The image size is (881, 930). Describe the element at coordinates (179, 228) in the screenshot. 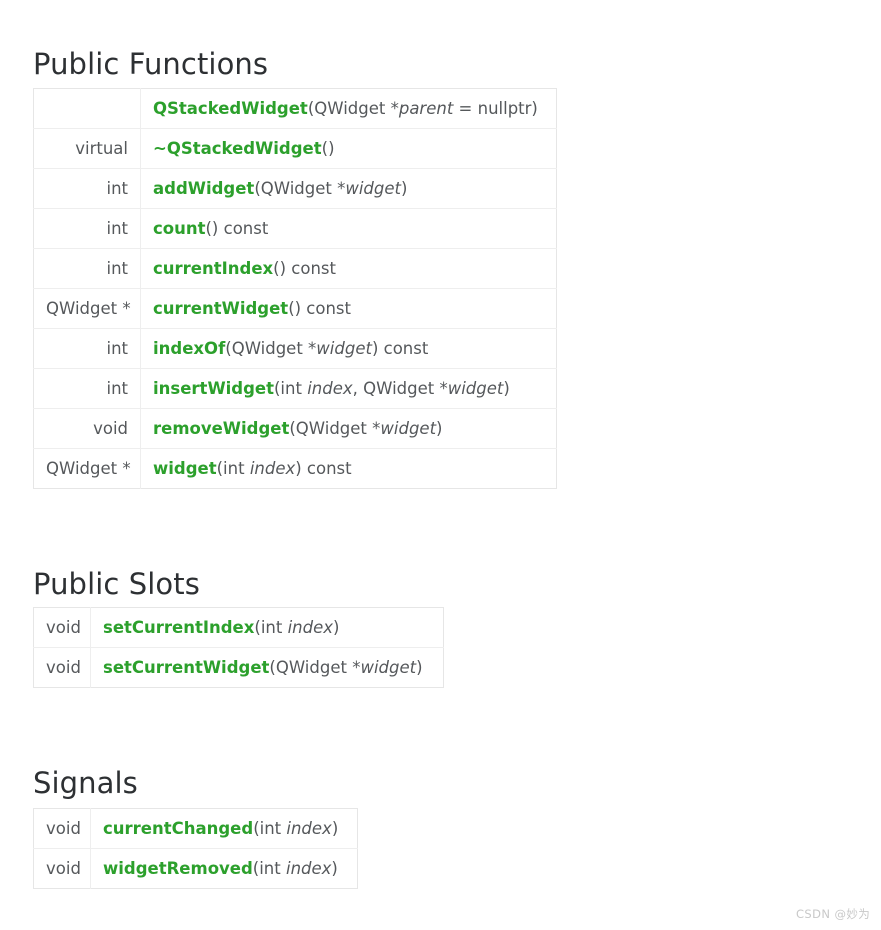

I see `function-name-link: count` at that location.